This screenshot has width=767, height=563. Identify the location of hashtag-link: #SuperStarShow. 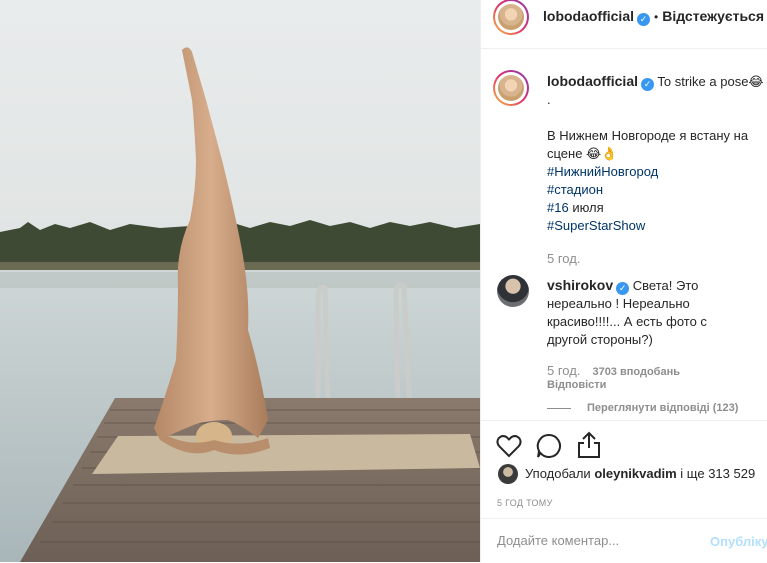
(596, 225).